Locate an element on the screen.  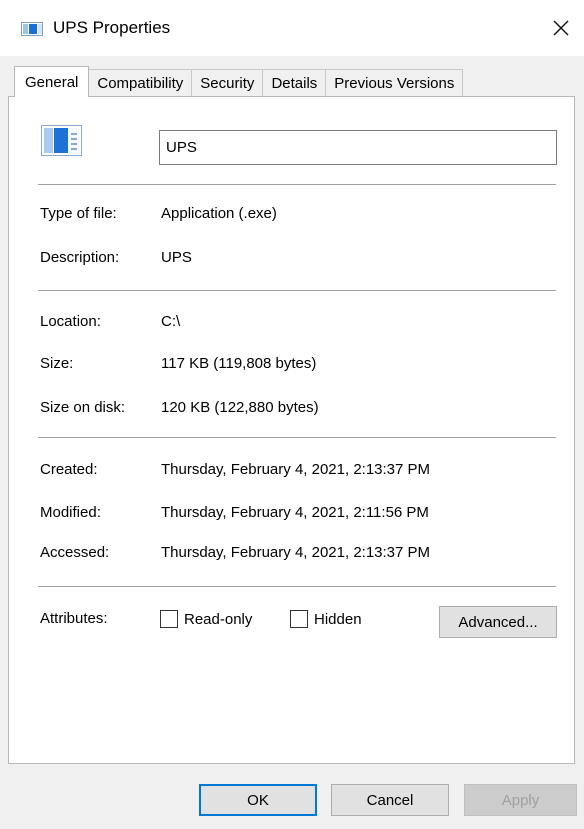
created-value: Thursday, February 4, 2021, 2:13:37 PM is located at coordinates (296, 469).